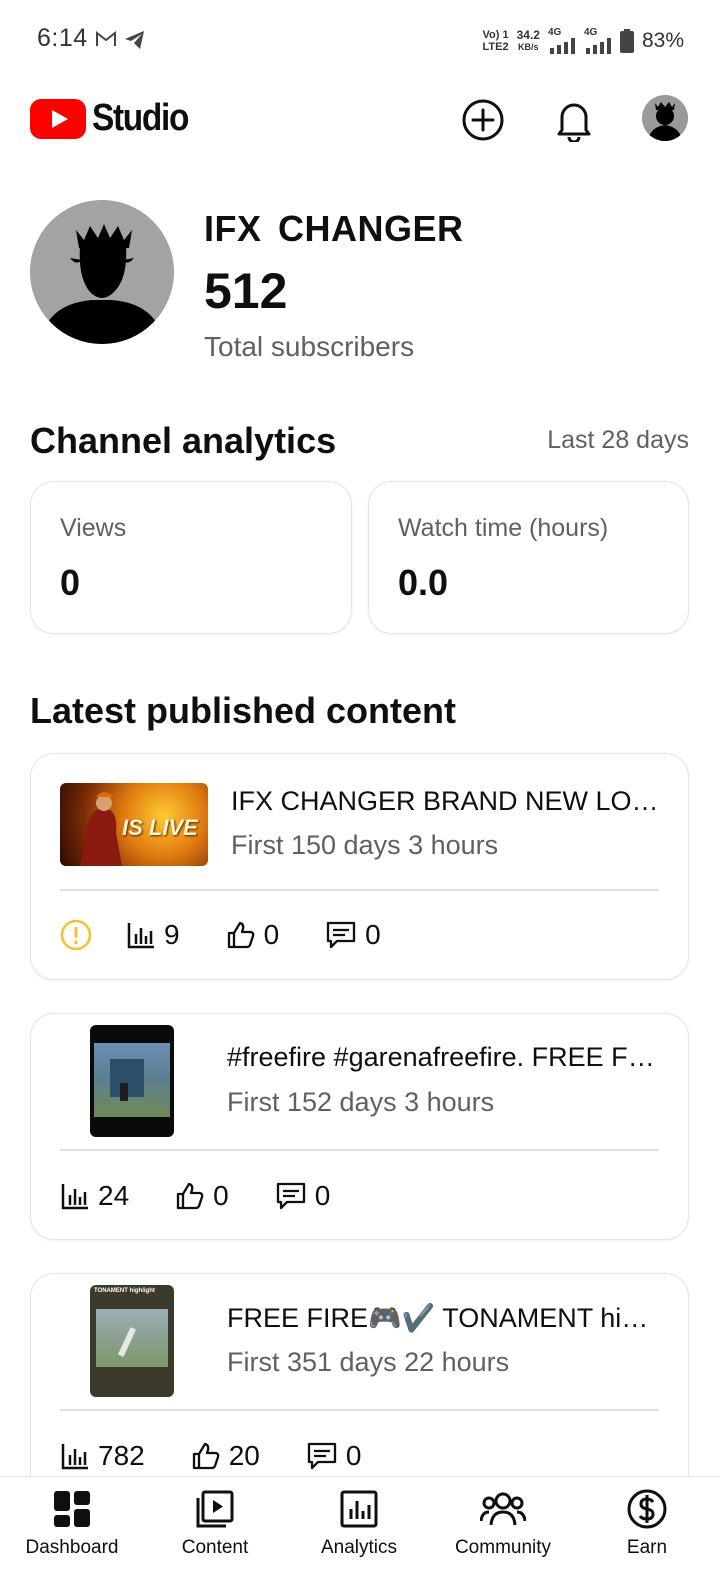 This screenshot has height=1570, width=720. I want to click on content-icon, so click(215, 1509).